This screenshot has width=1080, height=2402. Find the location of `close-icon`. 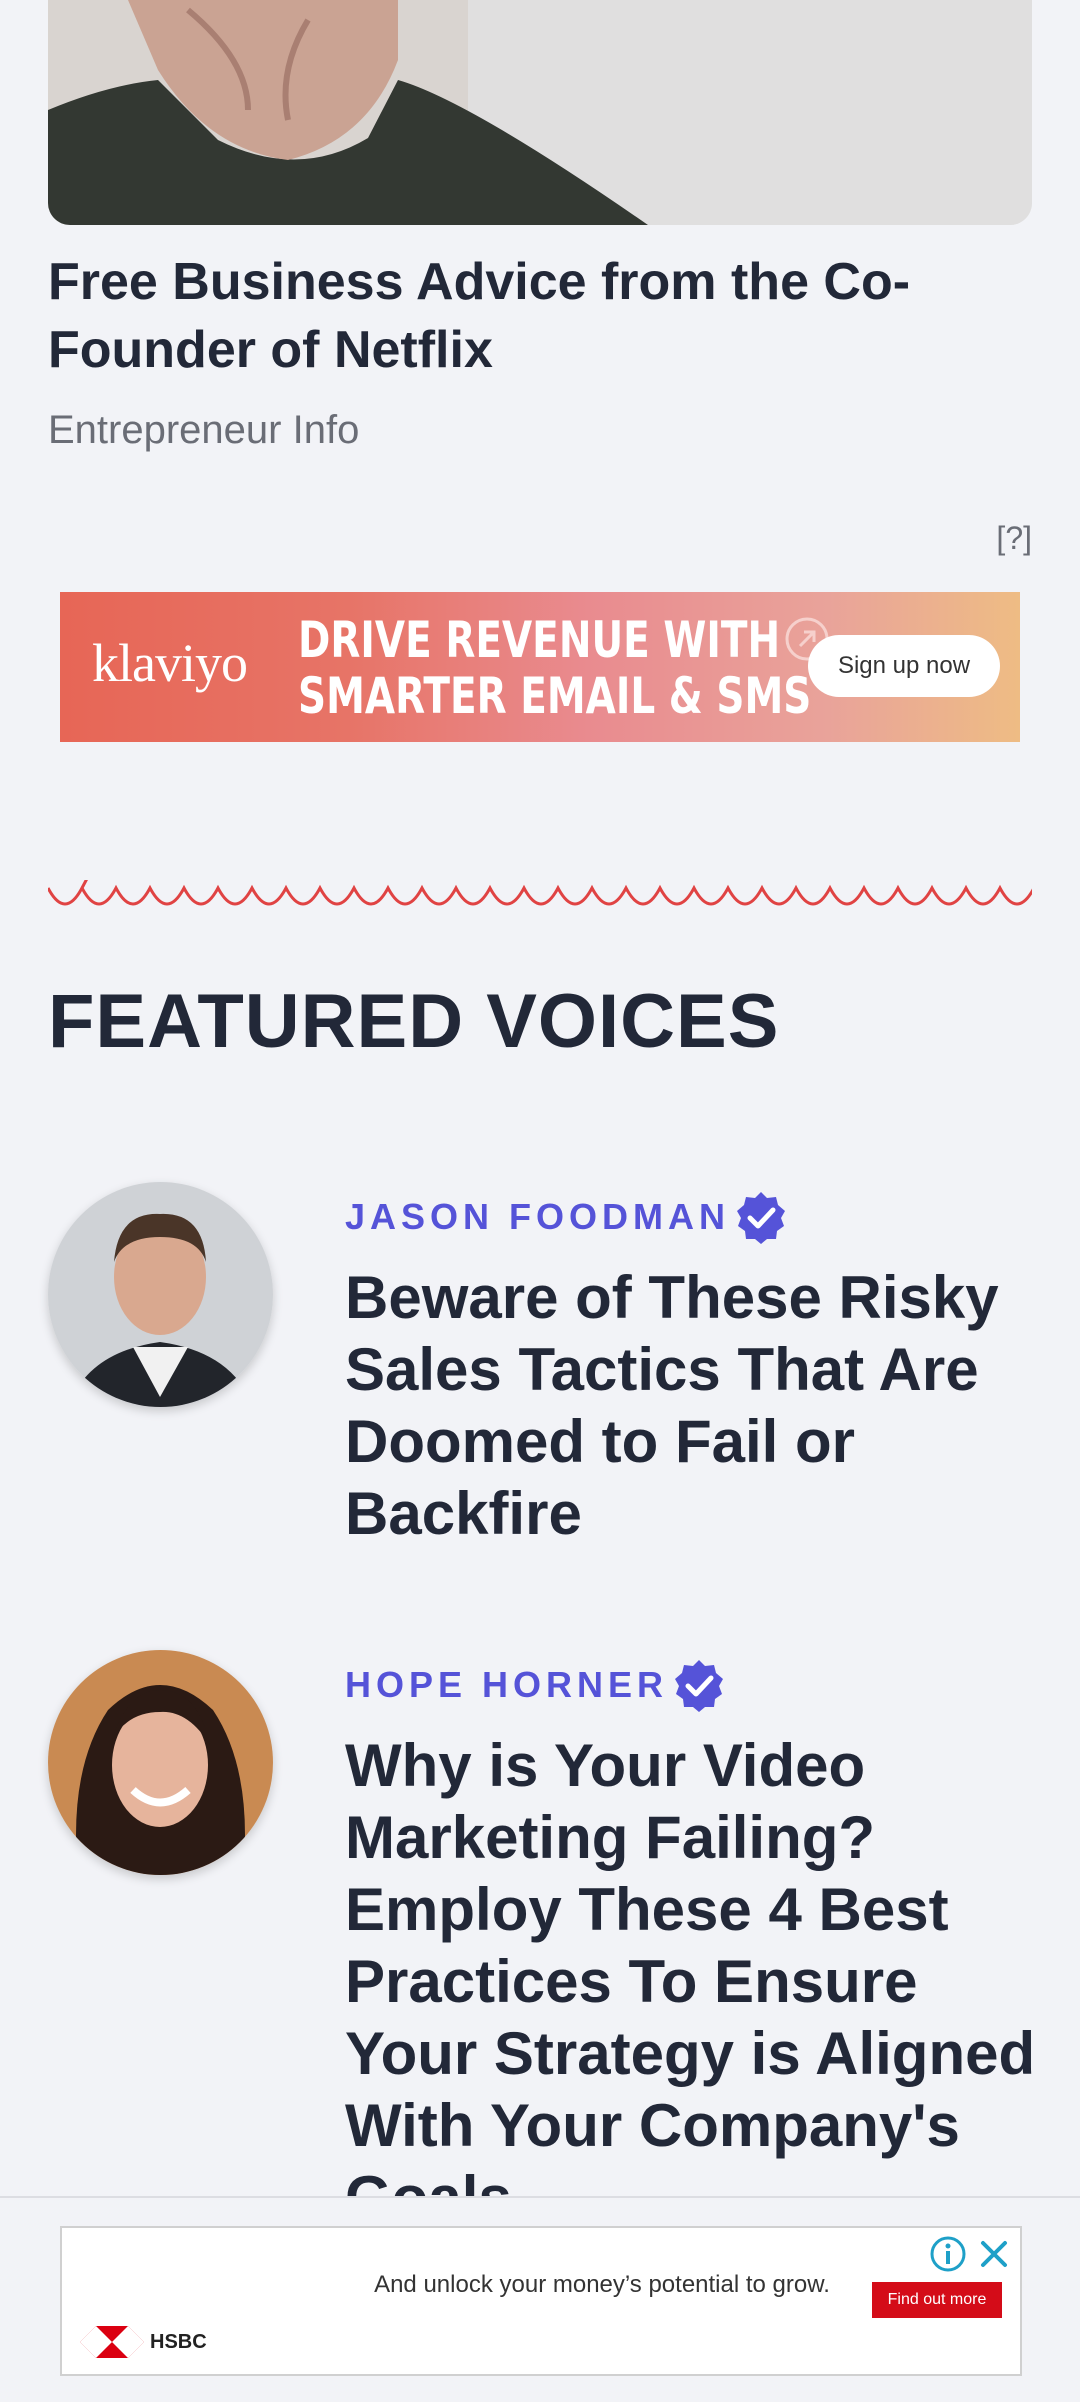

close-icon is located at coordinates (994, 2254).